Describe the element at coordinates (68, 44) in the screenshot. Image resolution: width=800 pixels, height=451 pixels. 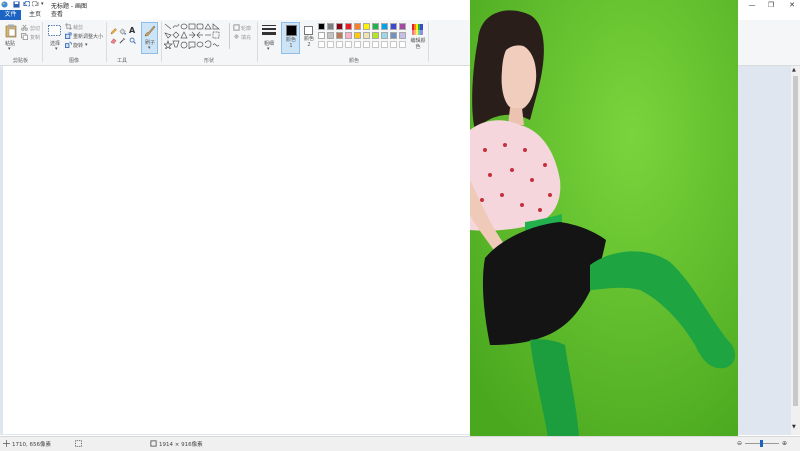
I see `rotate-icon` at that location.